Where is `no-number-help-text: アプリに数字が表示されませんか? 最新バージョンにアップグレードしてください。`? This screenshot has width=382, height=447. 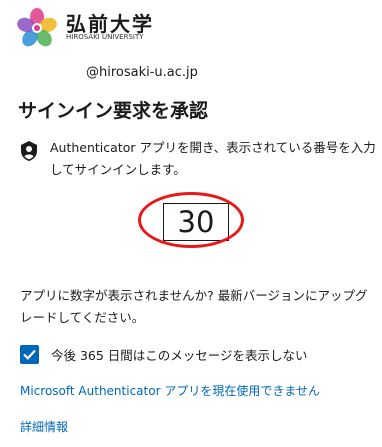 no-number-help-text: アプリに数字が表示されませんか? 最新バージョンにアップグレードしてください。 is located at coordinates (194, 306).